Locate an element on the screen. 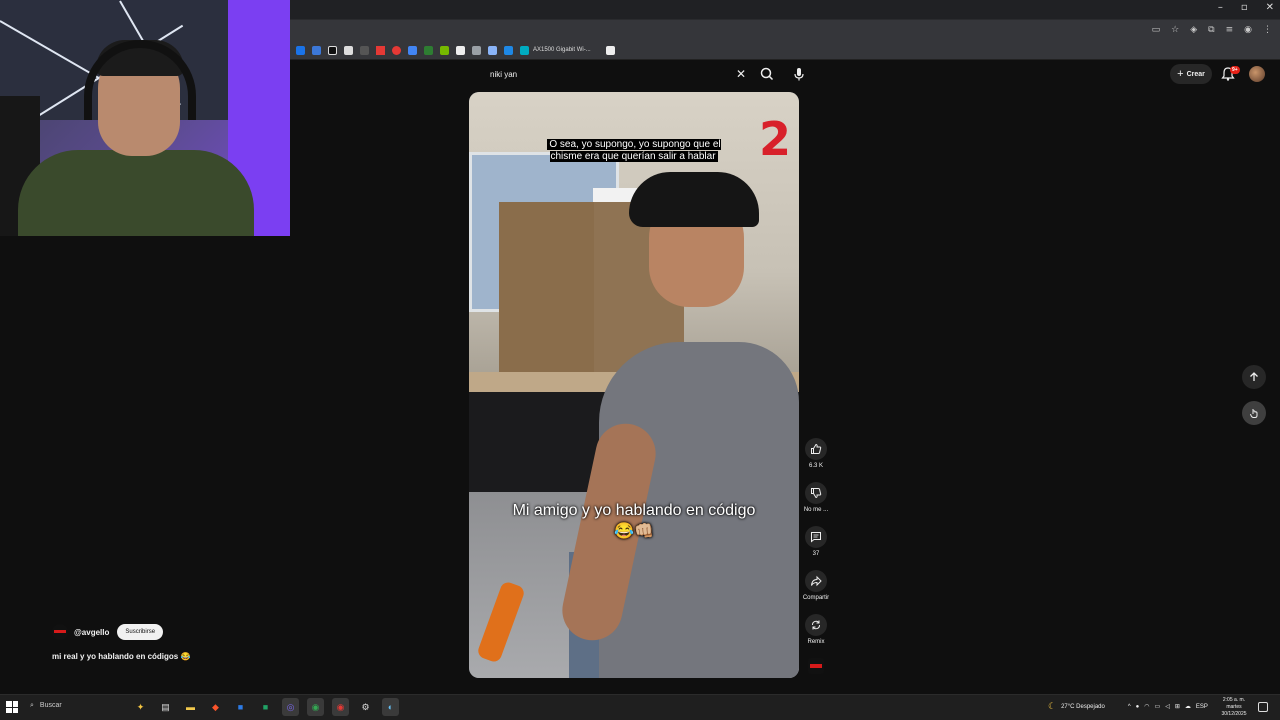  windows-start-icon is located at coordinates (12, 707).